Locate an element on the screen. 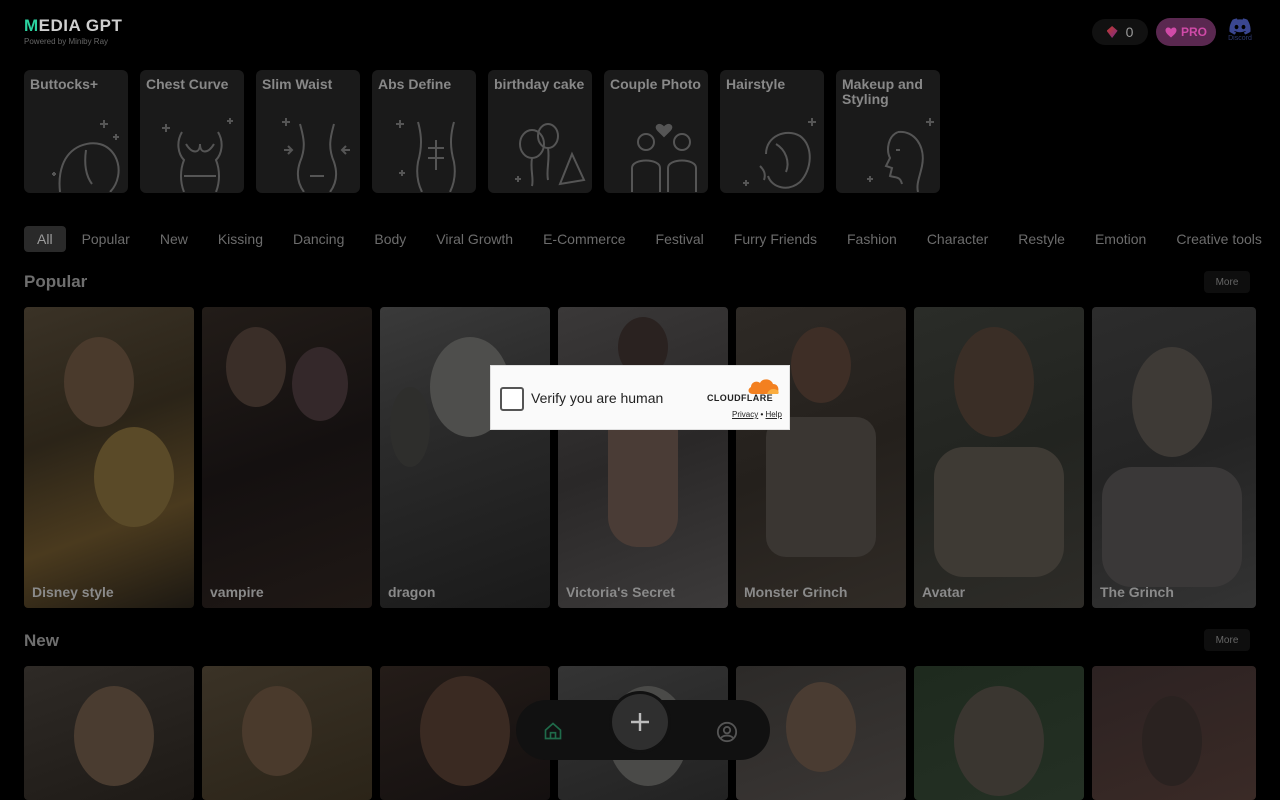 The height and width of the screenshot is (800, 1280). tool-card-abs: Abs Define is located at coordinates (424, 131).